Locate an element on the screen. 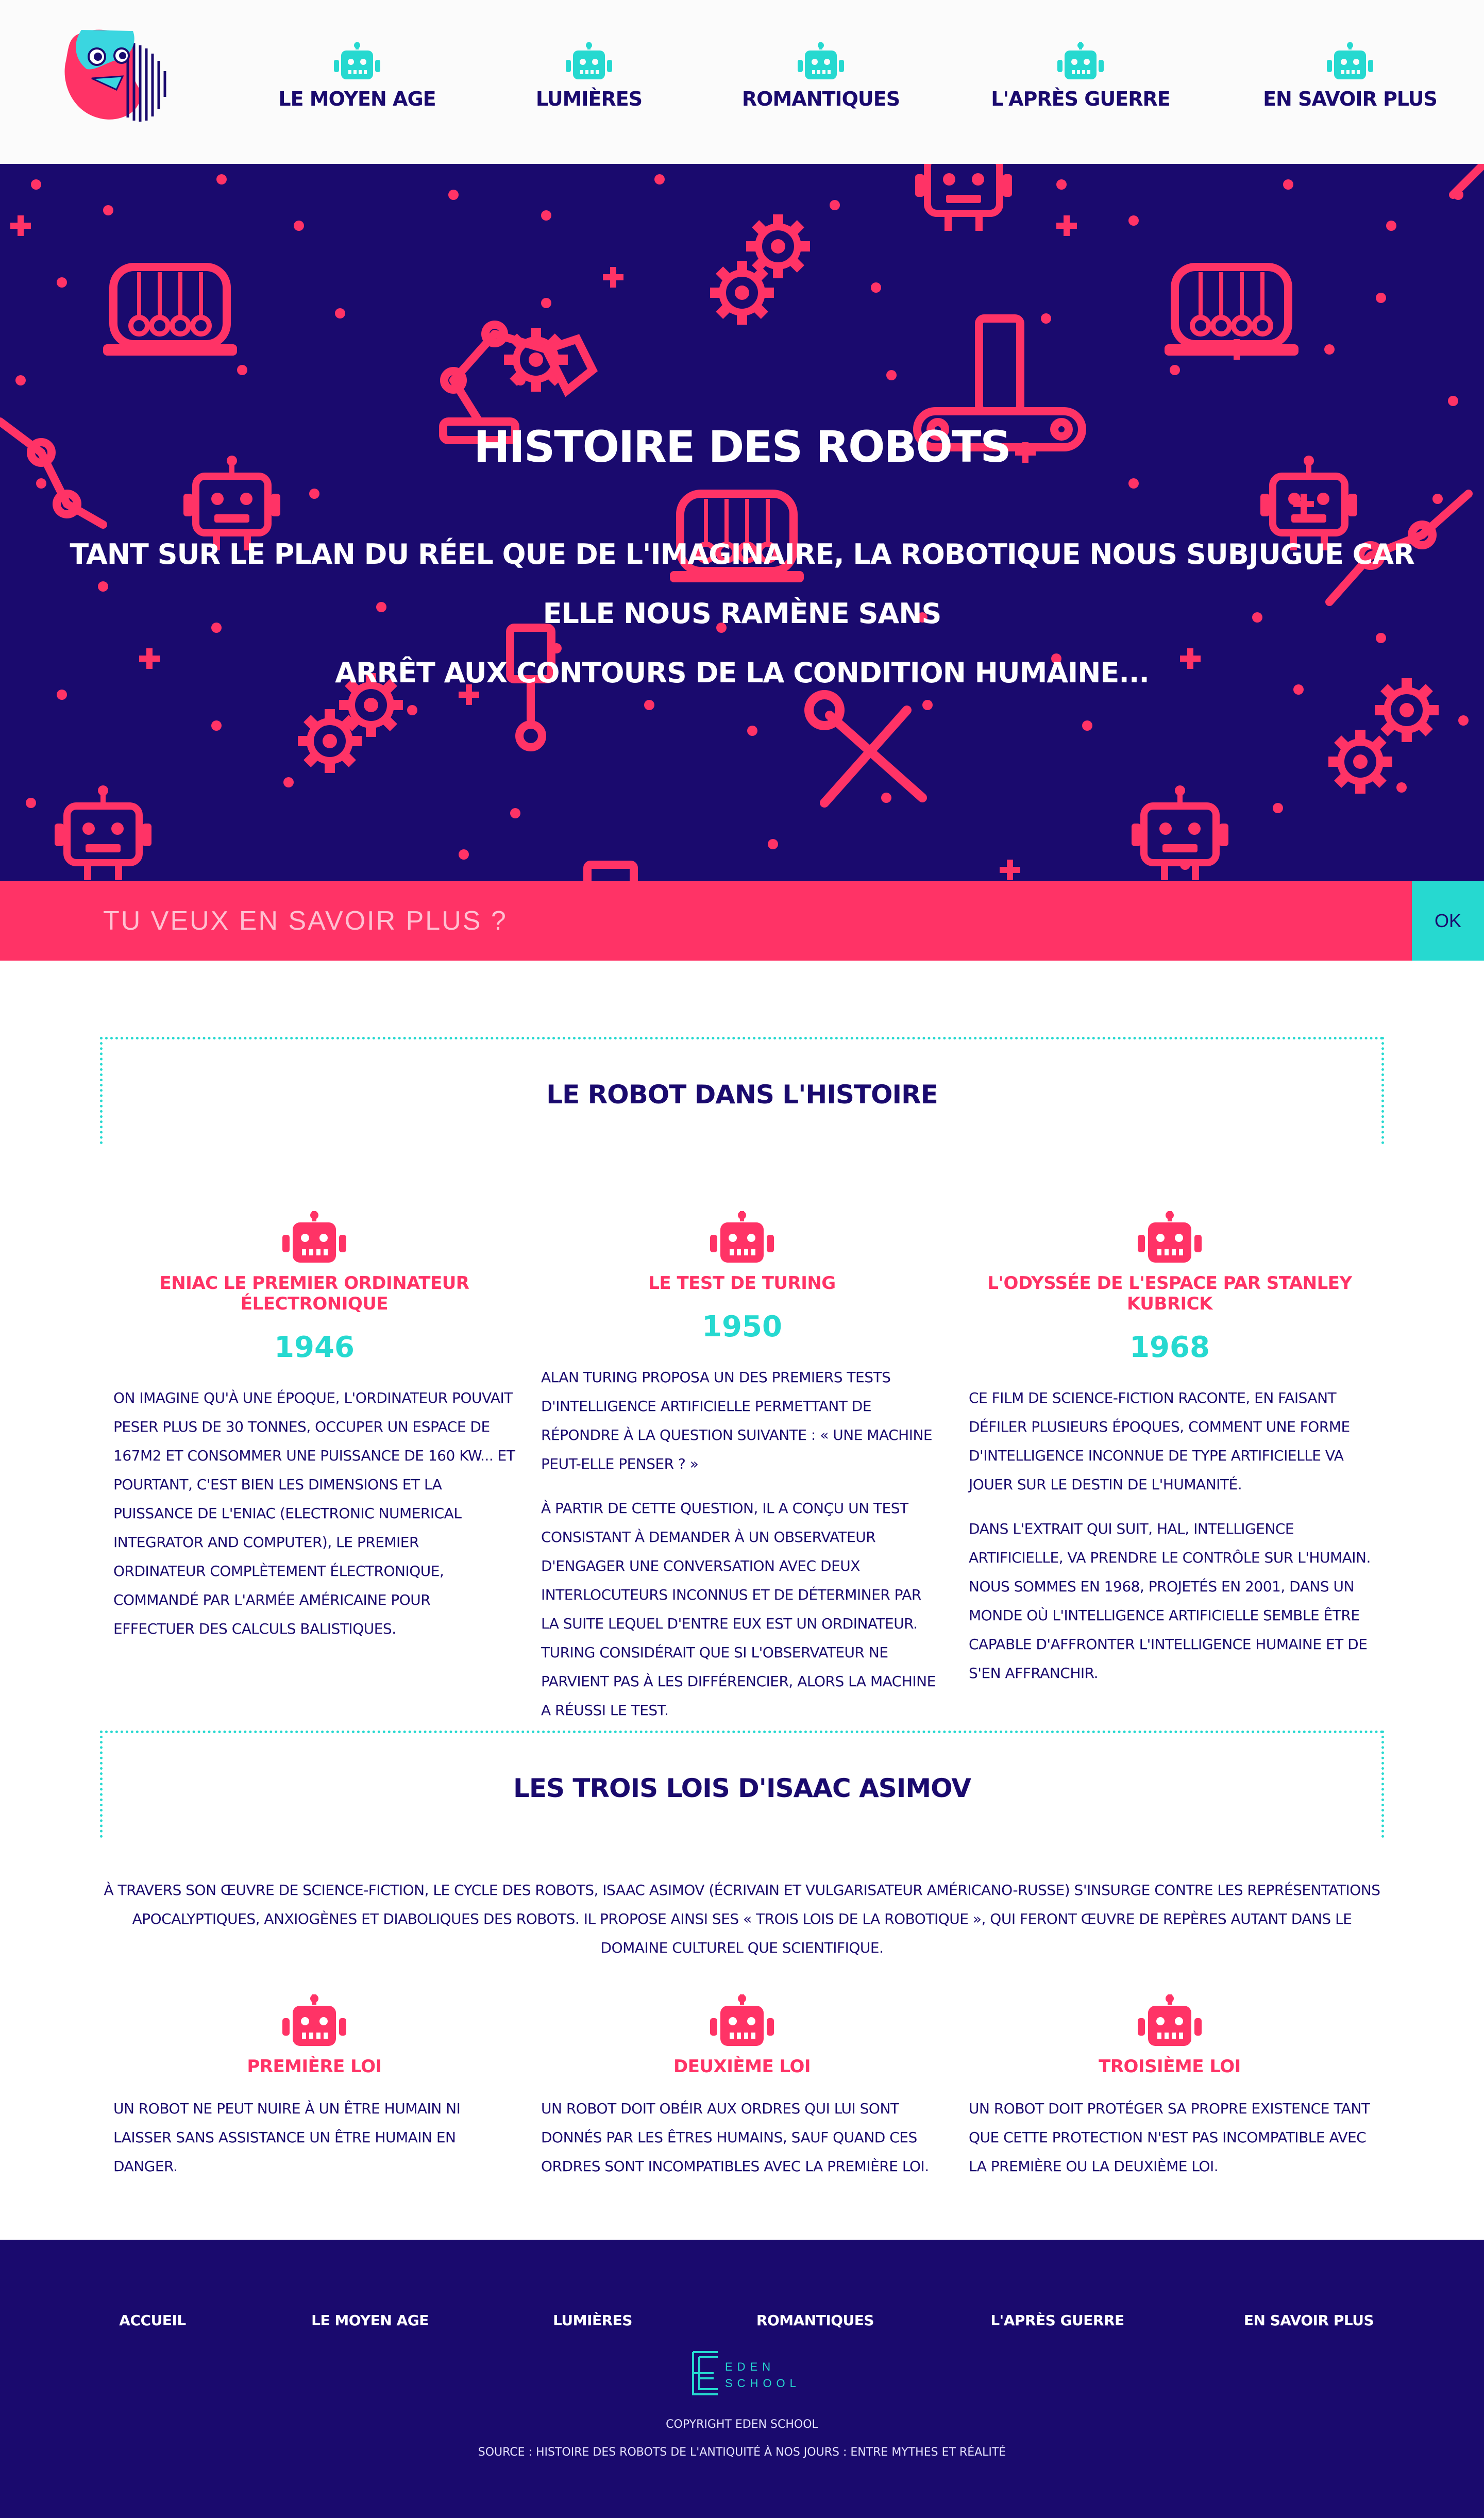 Image resolution: width=1484 pixels, height=2518 pixels. section-title: LE ROBOT DANS L'HISTOIRE is located at coordinates (742, 1095).